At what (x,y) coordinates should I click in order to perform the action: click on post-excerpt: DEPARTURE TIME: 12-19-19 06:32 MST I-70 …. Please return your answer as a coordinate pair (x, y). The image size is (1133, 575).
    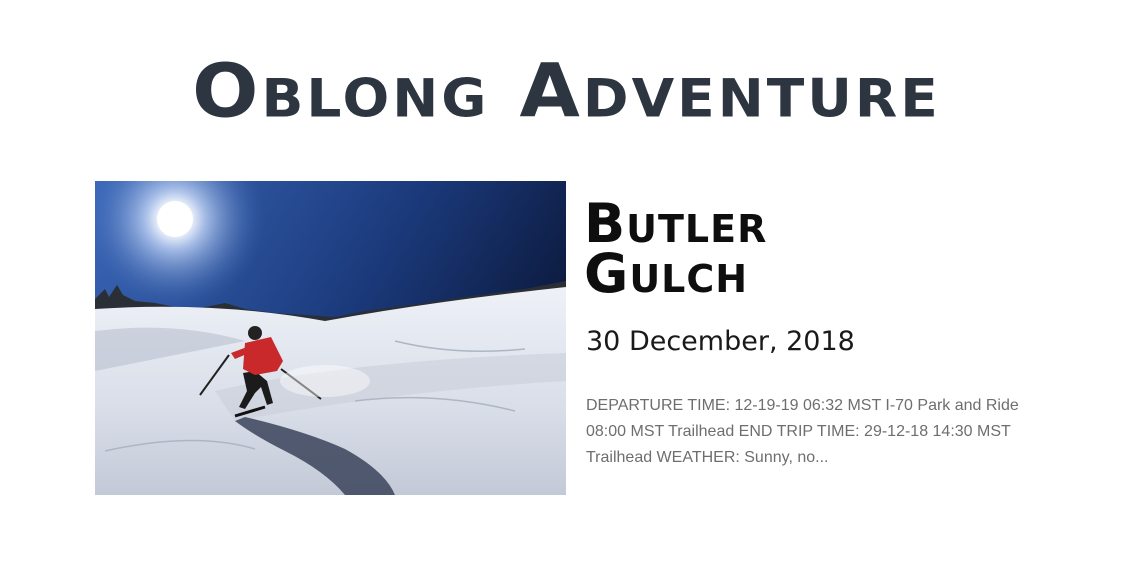
    Looking at the image, I should click on (802, 431).